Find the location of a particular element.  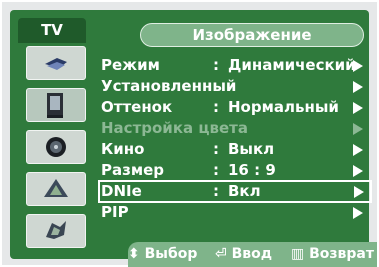

footer-select: ⬍ Выбор is located at coordinates (163, 254).